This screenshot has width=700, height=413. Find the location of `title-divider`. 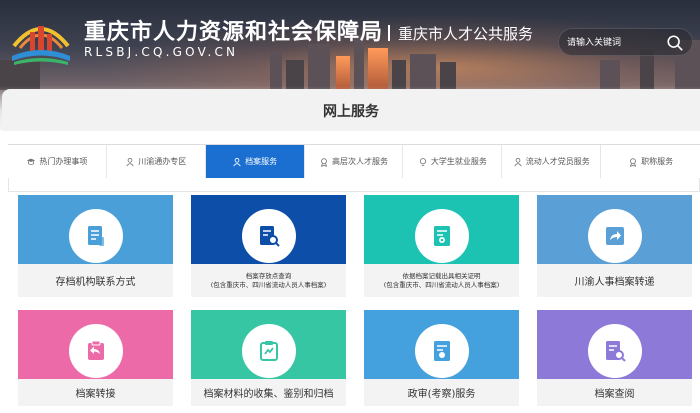

title-divider is located at coordinates (389, 33).